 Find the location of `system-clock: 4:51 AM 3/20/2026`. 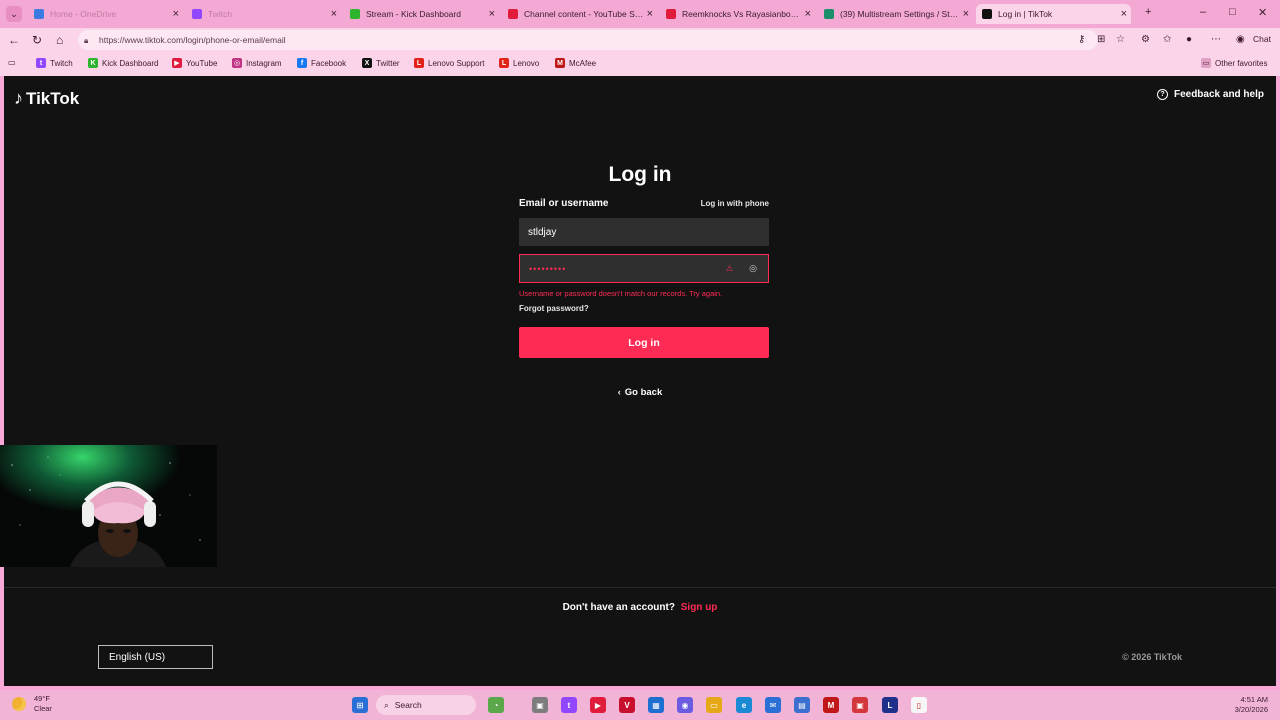

system-clock: 4:51 AM 3/20/2026 is located at coordinates (1251, 705).